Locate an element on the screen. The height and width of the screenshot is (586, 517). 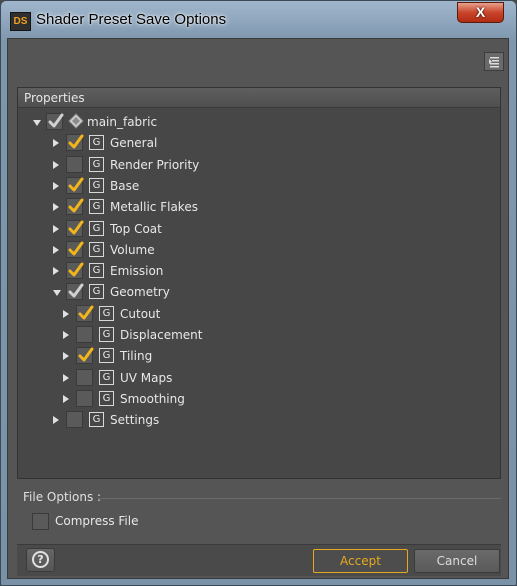
tree-item-label: Settings is located at coordinates (135, 420).